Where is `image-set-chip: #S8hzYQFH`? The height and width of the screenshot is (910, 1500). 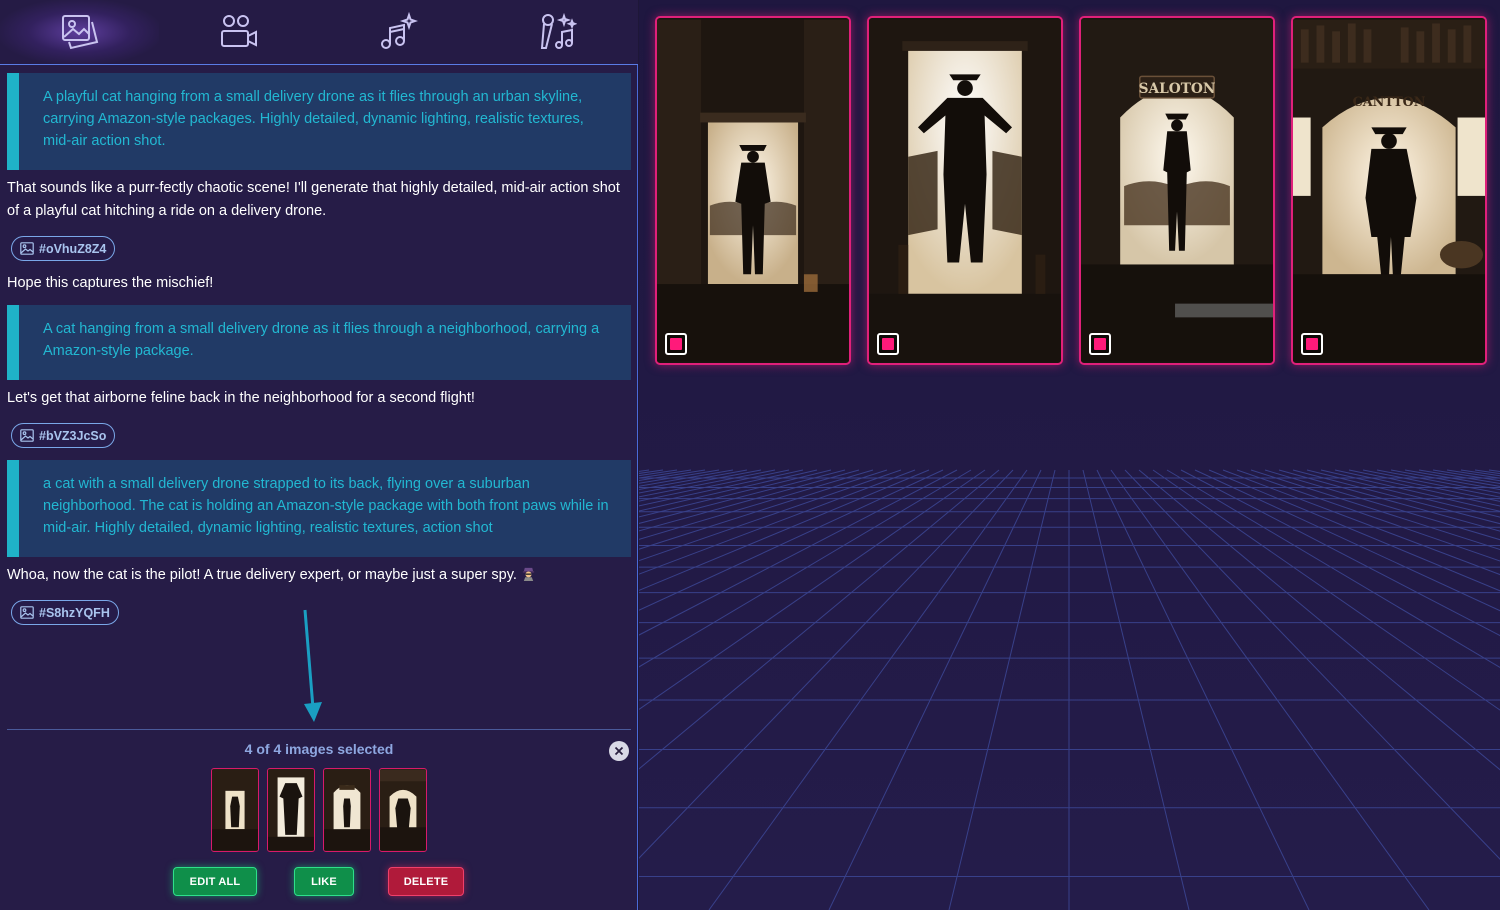 image-set-chip: #S8hzYQFH is located at coordinates (65, 612).